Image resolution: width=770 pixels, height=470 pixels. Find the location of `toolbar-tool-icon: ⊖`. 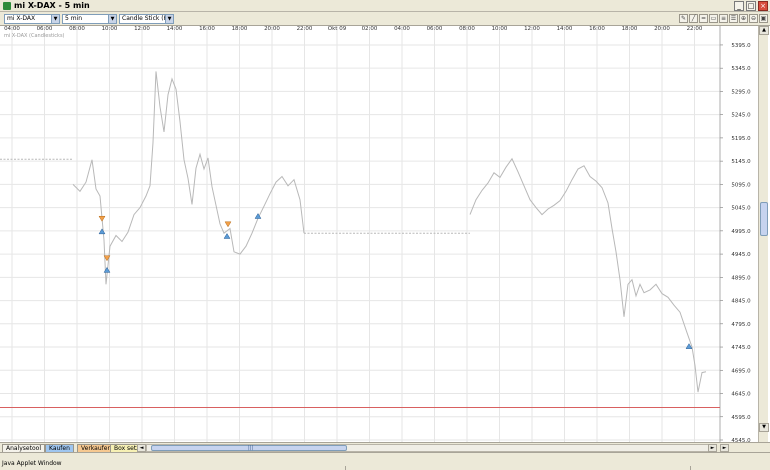

toolbar-tool-icon: ⊖ is located at coordinates (753, 18).